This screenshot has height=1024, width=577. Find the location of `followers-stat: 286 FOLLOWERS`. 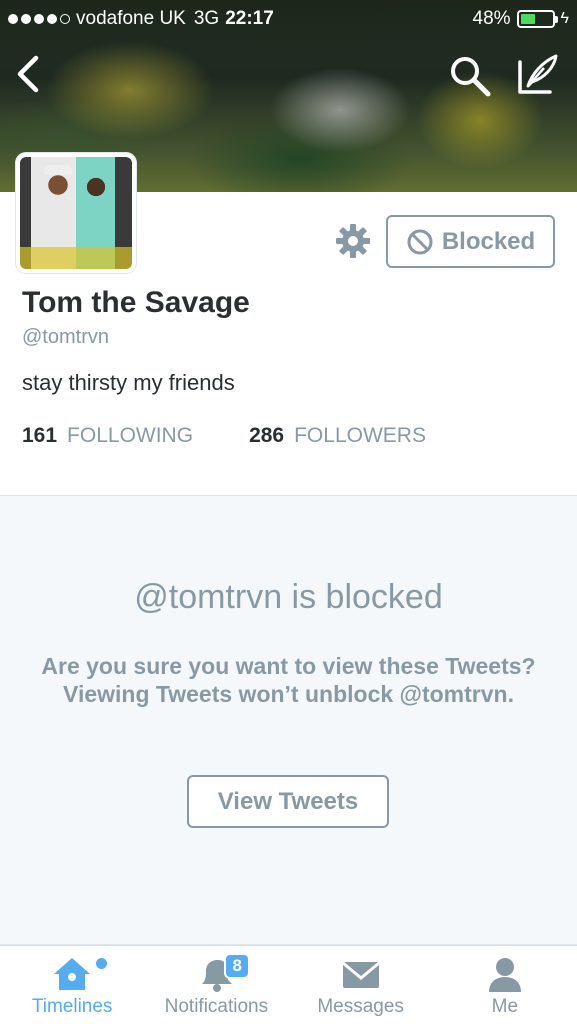

followers-stat: 286 FOLLOWERS is located at coordinates (337, 436).